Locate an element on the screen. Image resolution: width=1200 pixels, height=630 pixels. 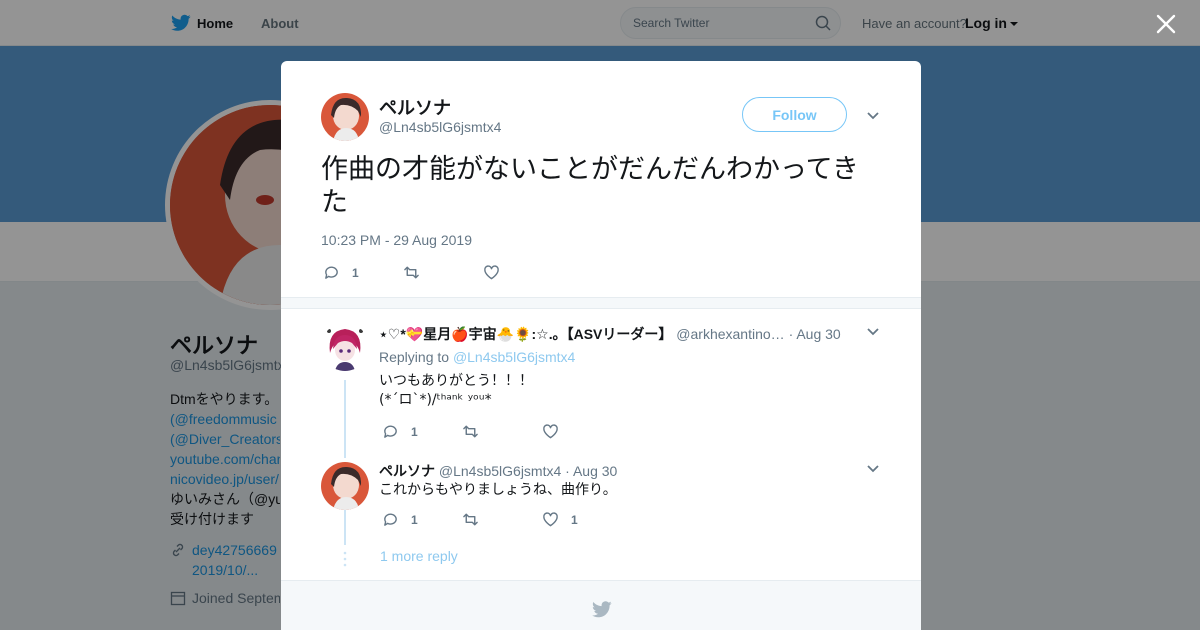
tweet-actions: 1 is located at coordinates (443, 272).